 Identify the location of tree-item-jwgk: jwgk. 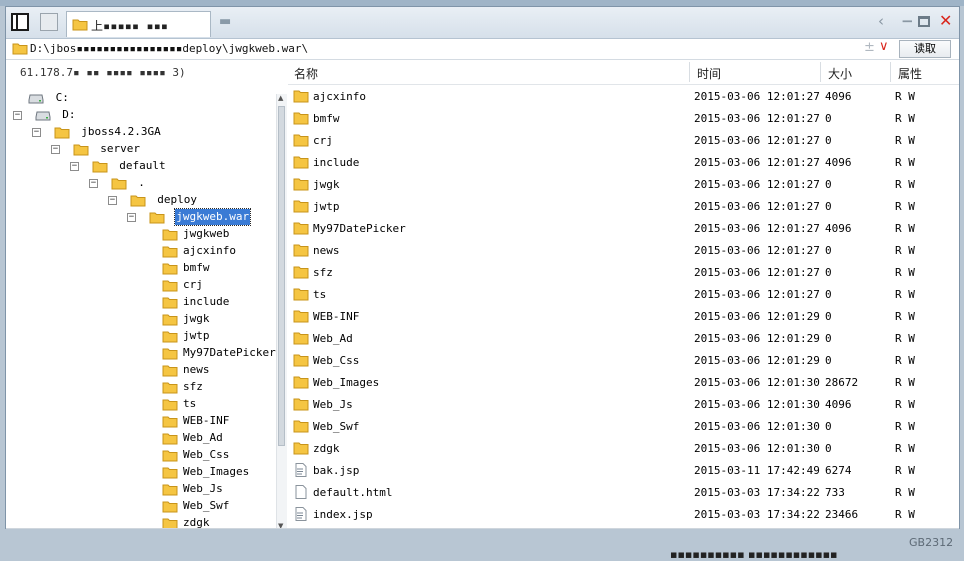
(186, 319).